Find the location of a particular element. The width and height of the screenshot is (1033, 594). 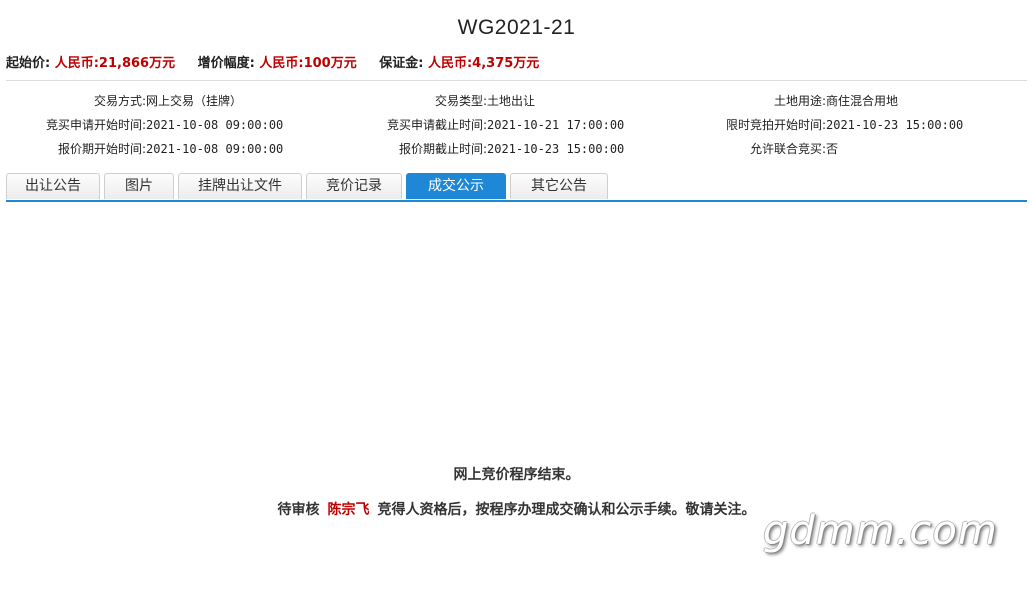

tab-listing-documents: 挂牌出让文件 is located at coordinates (240, 186).